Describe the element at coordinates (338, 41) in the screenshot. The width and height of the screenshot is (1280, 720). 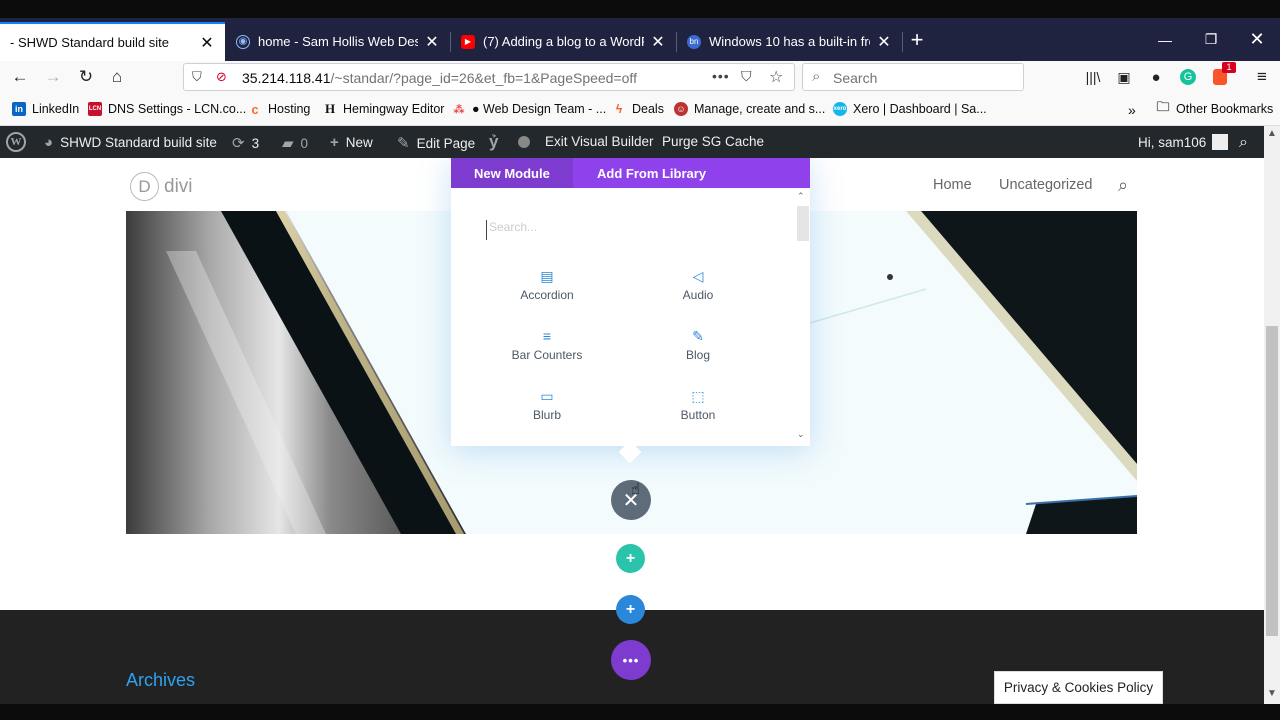
I see `tab-sam-hollis-home: ◉ home - Sam Hollis Web Design ✕` at that location.